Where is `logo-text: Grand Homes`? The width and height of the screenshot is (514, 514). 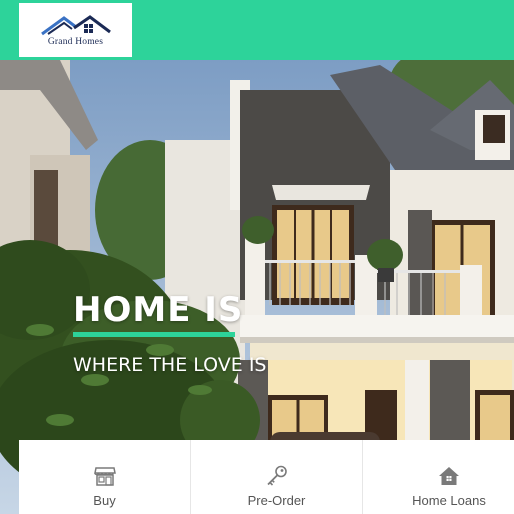
logo-text: Grand Homes is located at coordinates (75, 41).